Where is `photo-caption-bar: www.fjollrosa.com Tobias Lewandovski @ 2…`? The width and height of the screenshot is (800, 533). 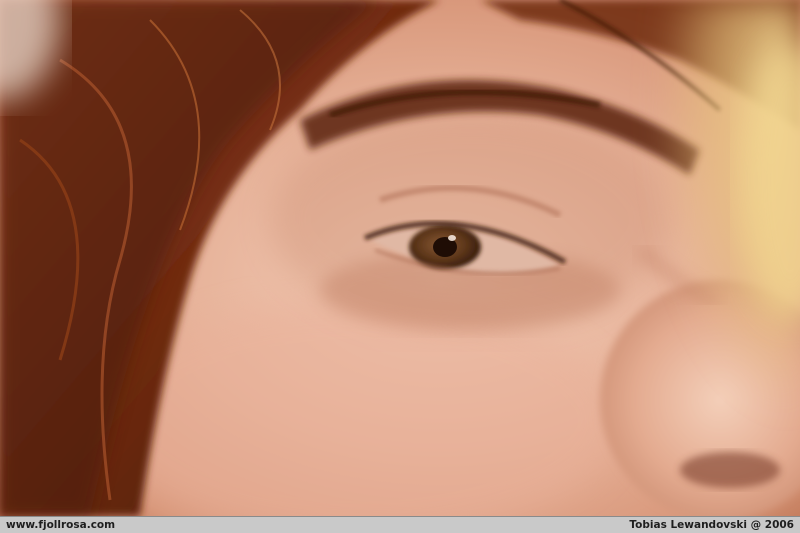
photo-caption-bar: www.fjollrosa.com Tobias Lewandovski @ 2… is located at coordinates (400, 524).